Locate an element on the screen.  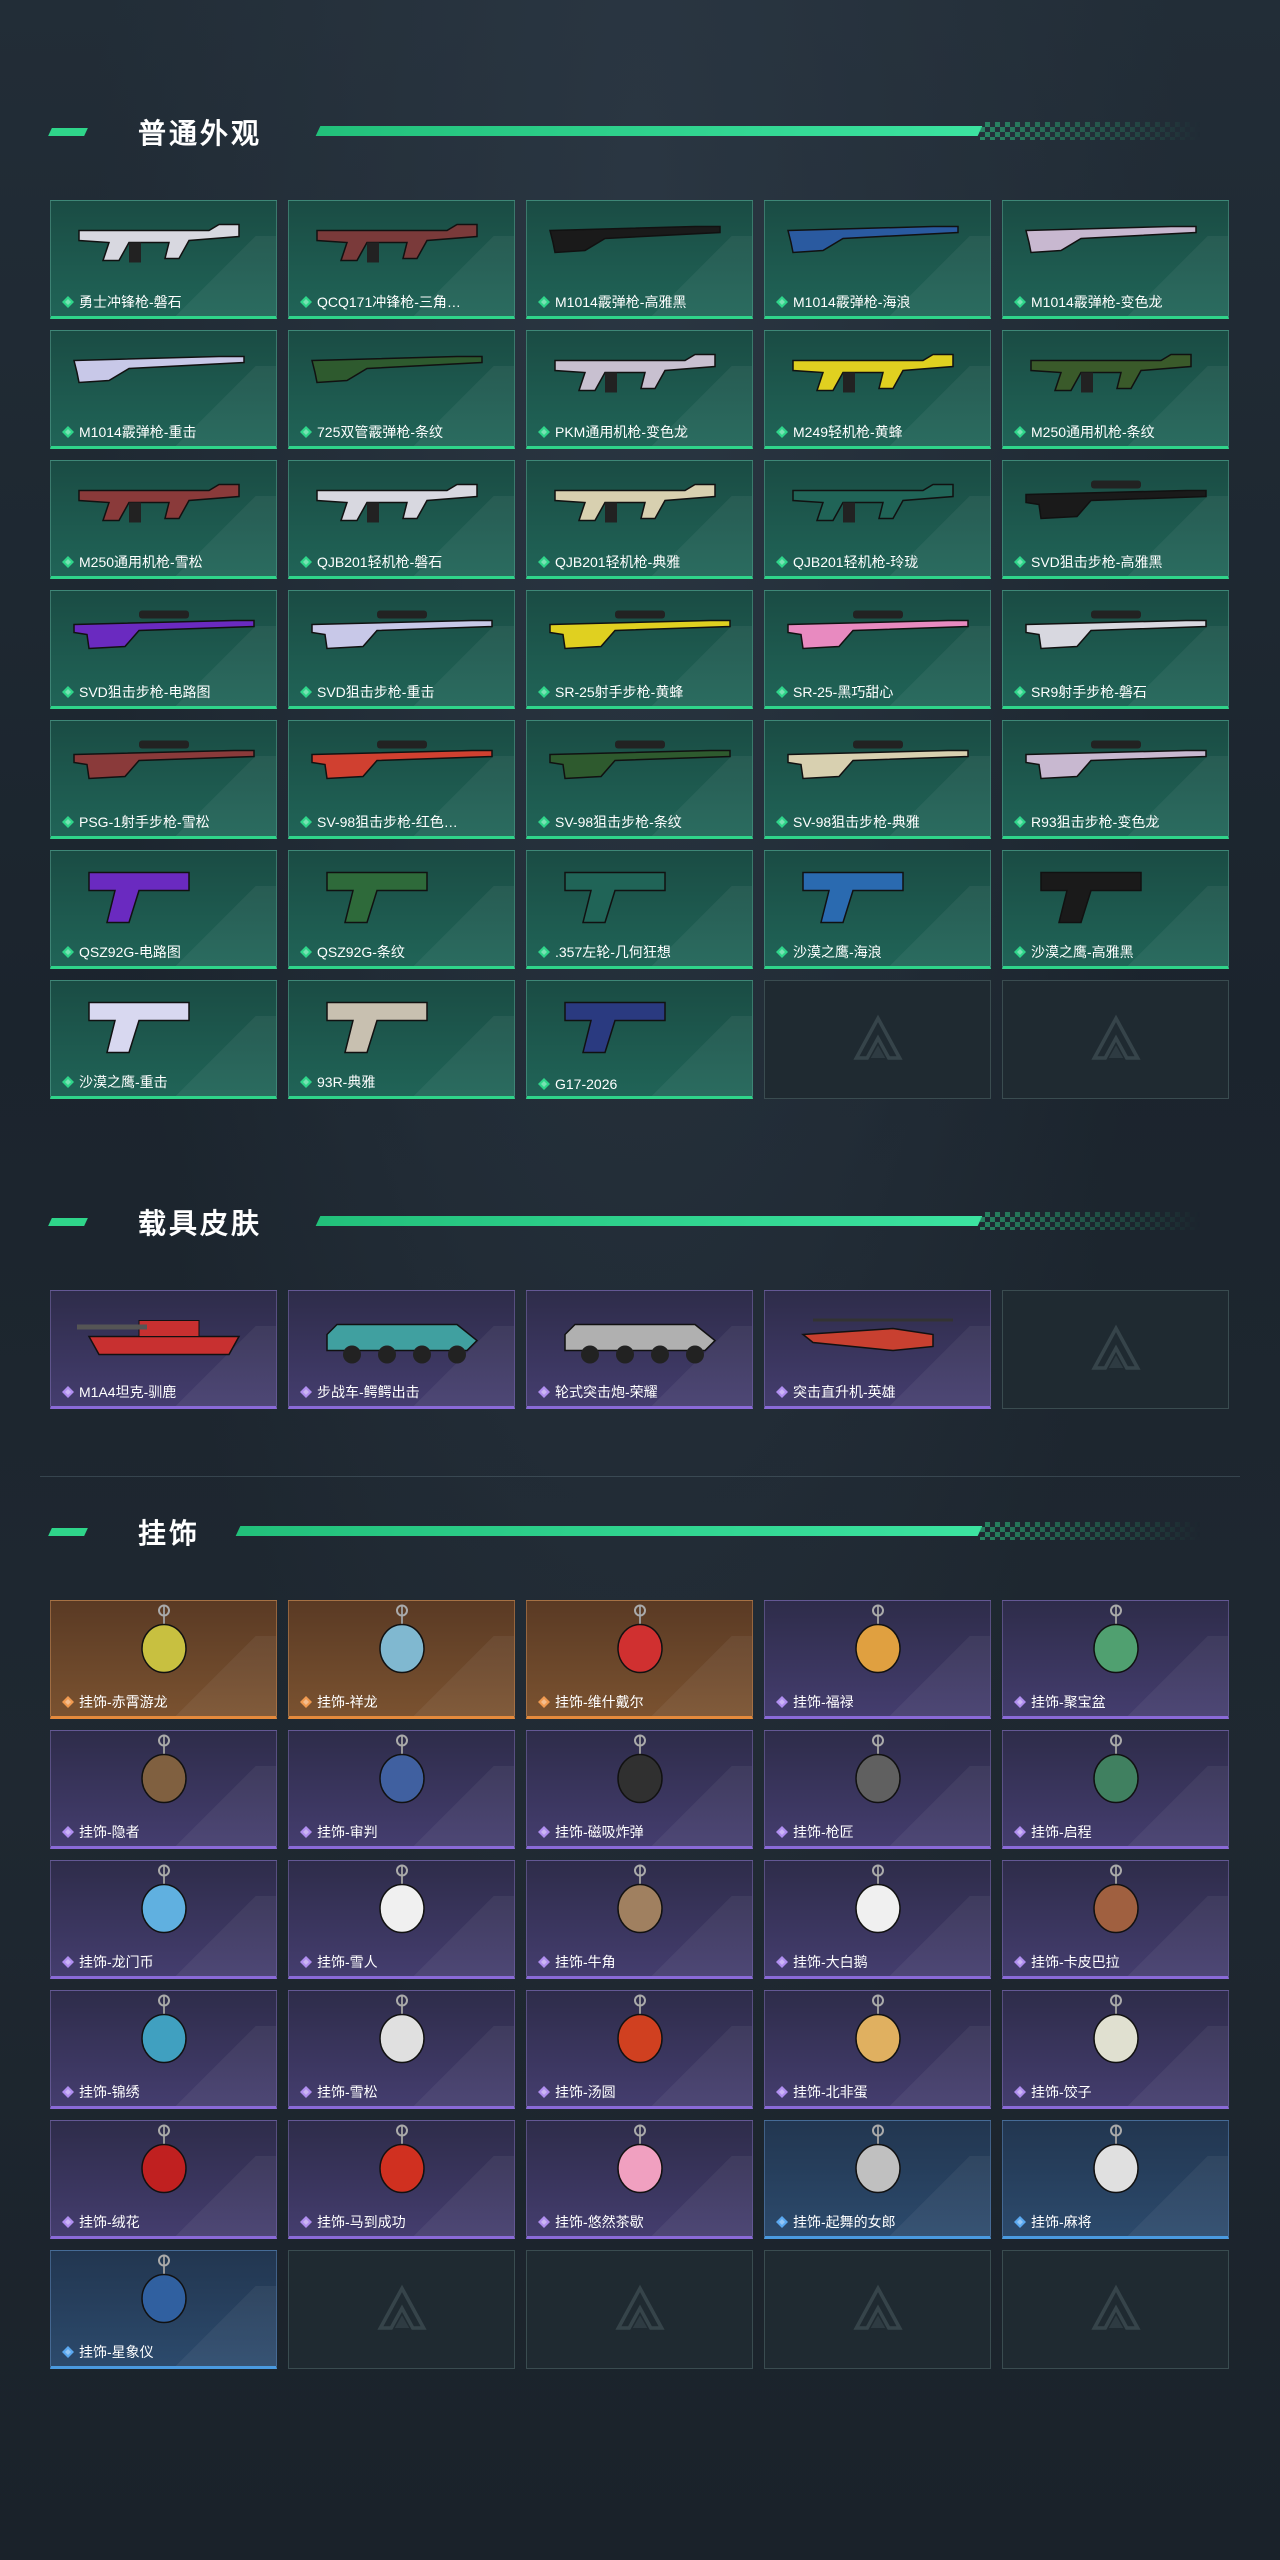
item-card: G17-2026 is located at coordinates (639, 1039).